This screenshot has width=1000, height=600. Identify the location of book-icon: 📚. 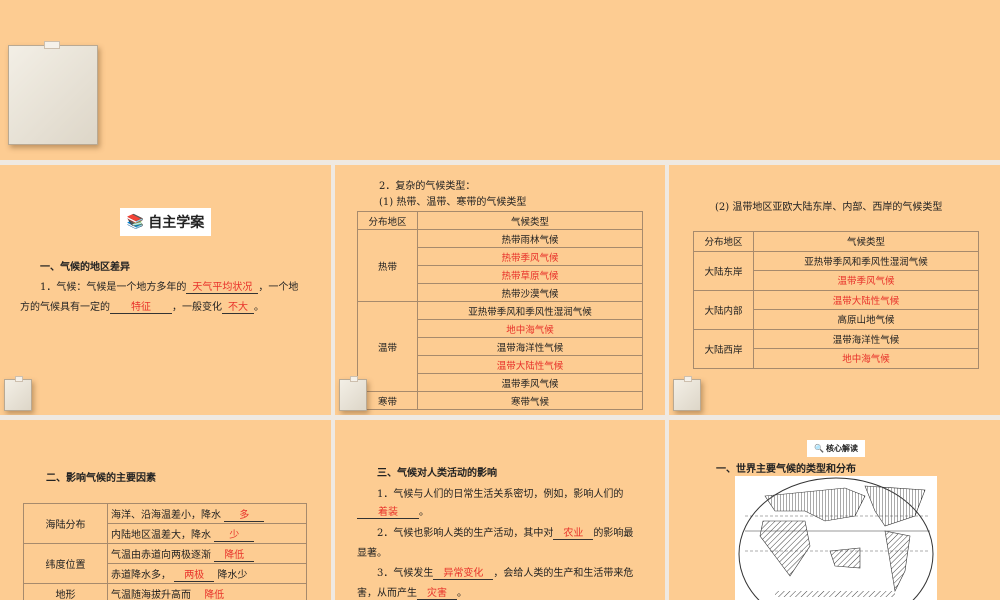
(135, 222).